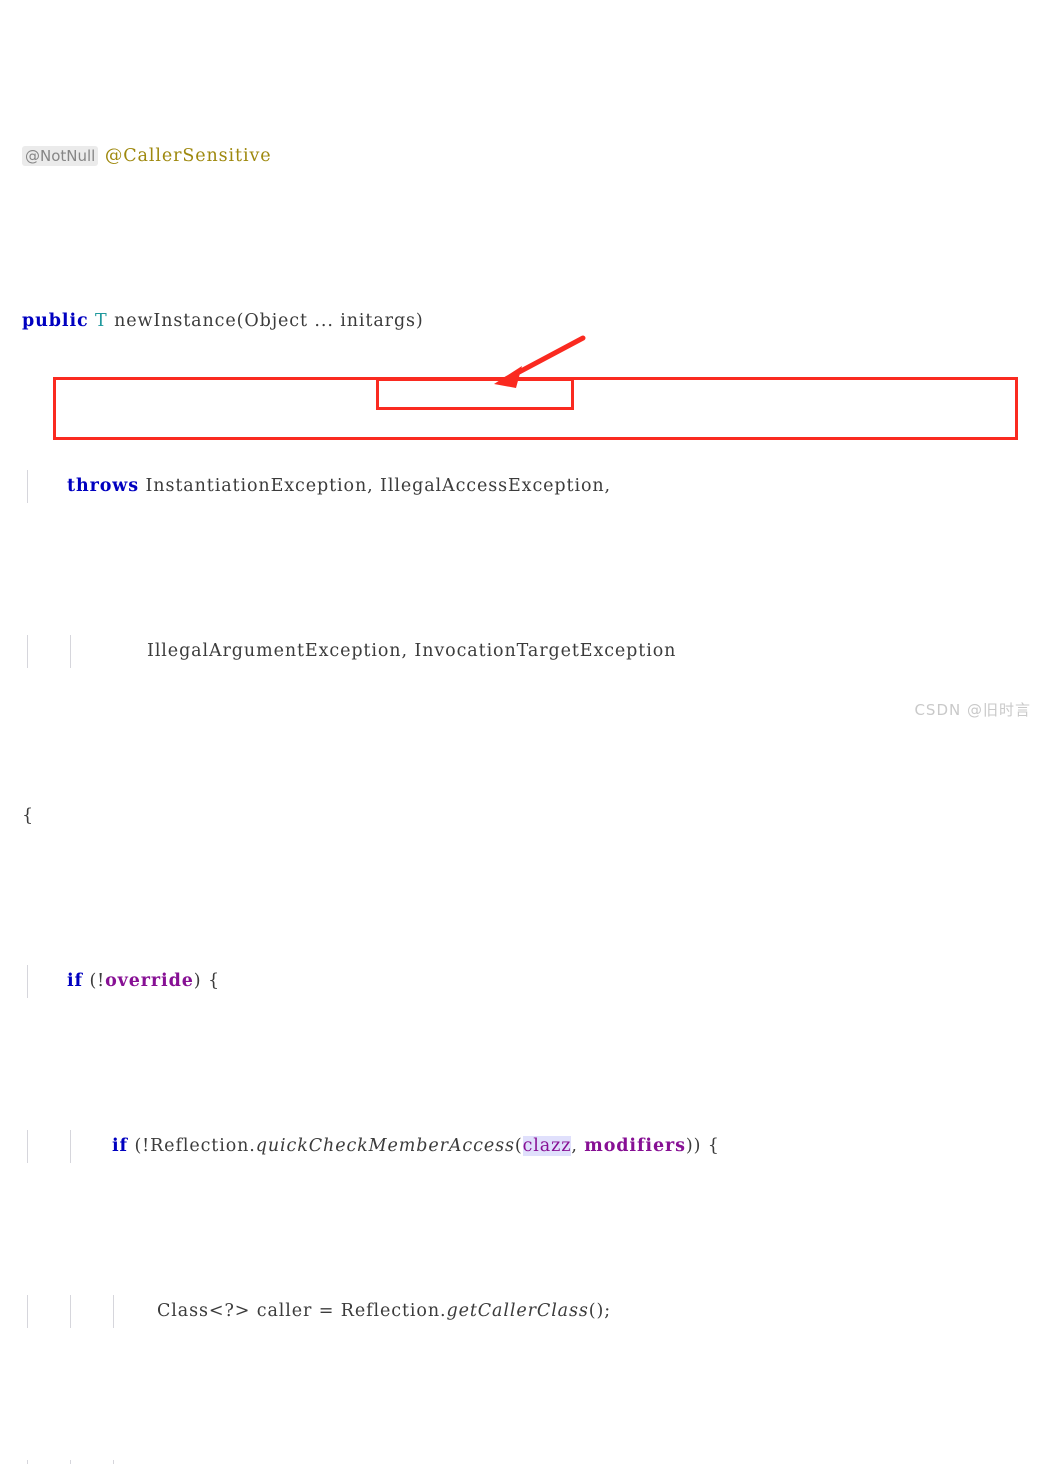 The width and height of the screenshot is (1051, 1464). Describe the element at coordinates (525, 156) in the screenshot. I see `code-line: @NotNull @CallerSensitive` at that location.